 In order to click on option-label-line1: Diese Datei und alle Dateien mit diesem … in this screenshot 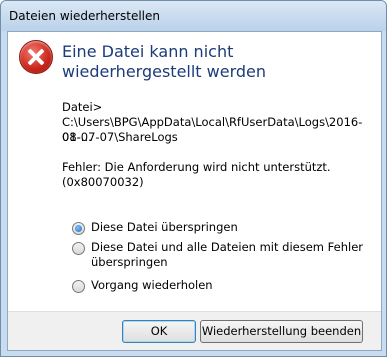, I will do `click(227, 247)`.